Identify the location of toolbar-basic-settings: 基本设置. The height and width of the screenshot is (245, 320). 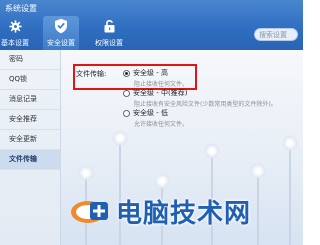
(15, 33).